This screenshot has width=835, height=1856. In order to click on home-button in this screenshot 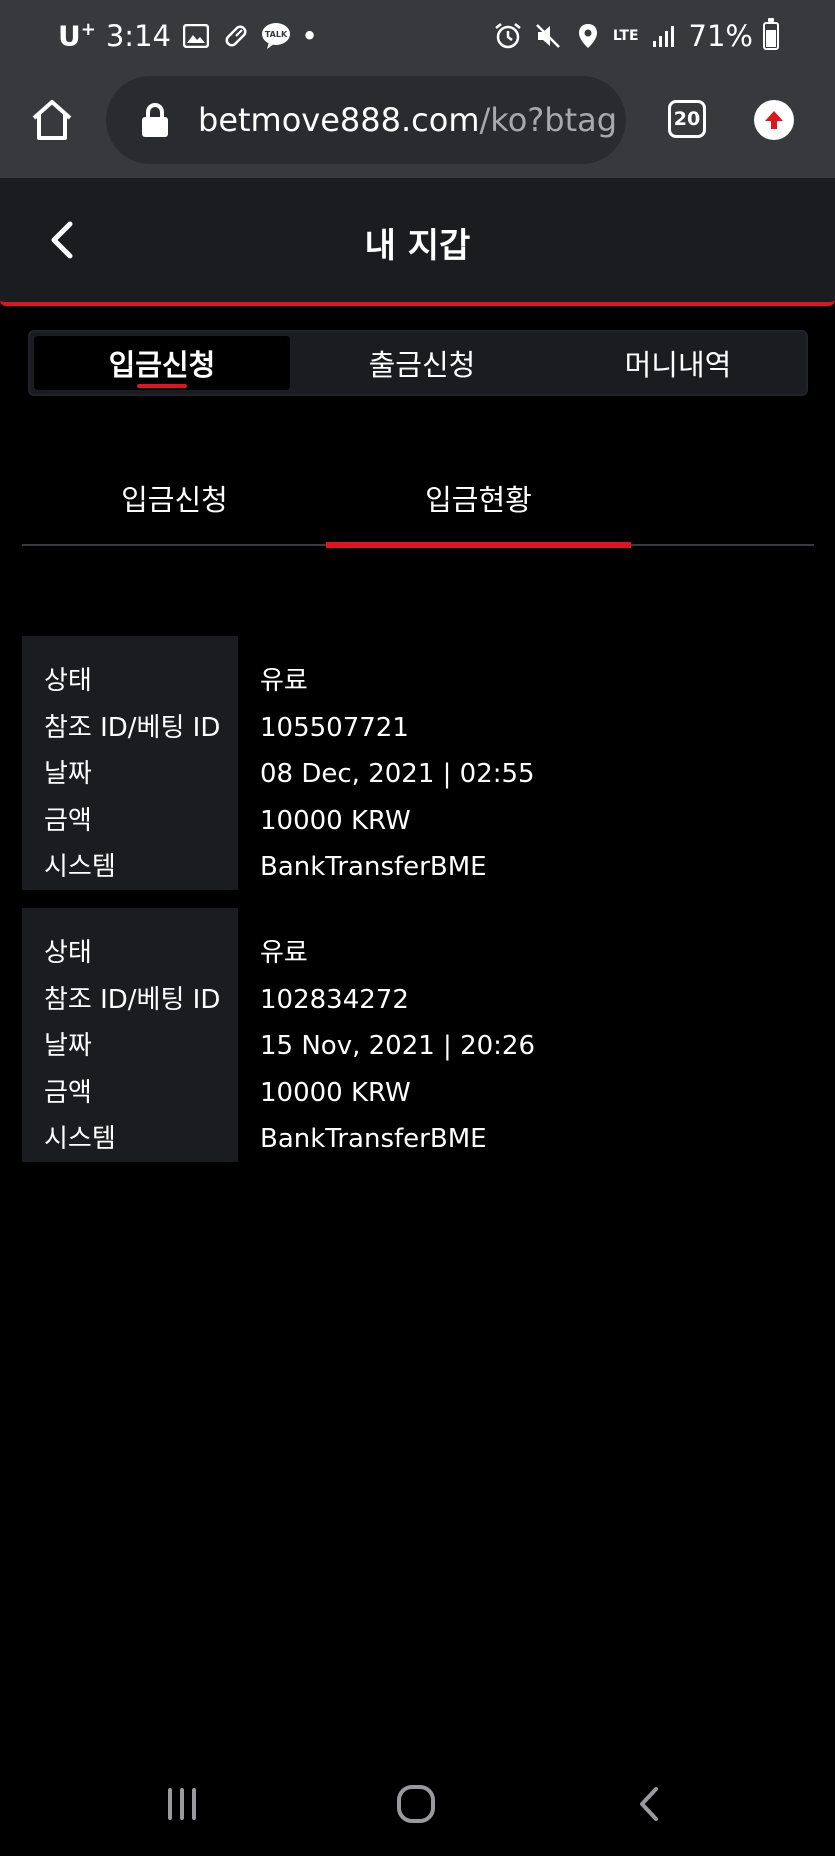, I will do `click(52, 120)`.